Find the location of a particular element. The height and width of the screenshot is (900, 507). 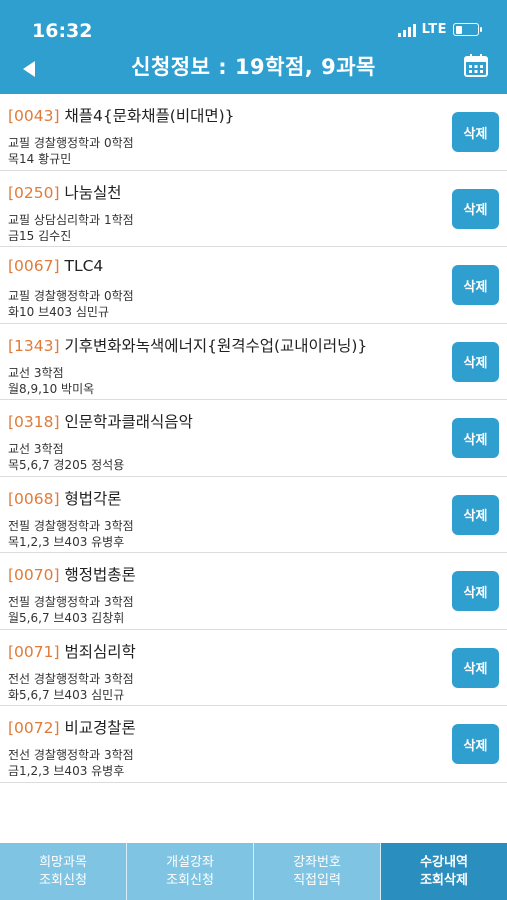

status-time: 16:32 is located at coordinates (62, 31).